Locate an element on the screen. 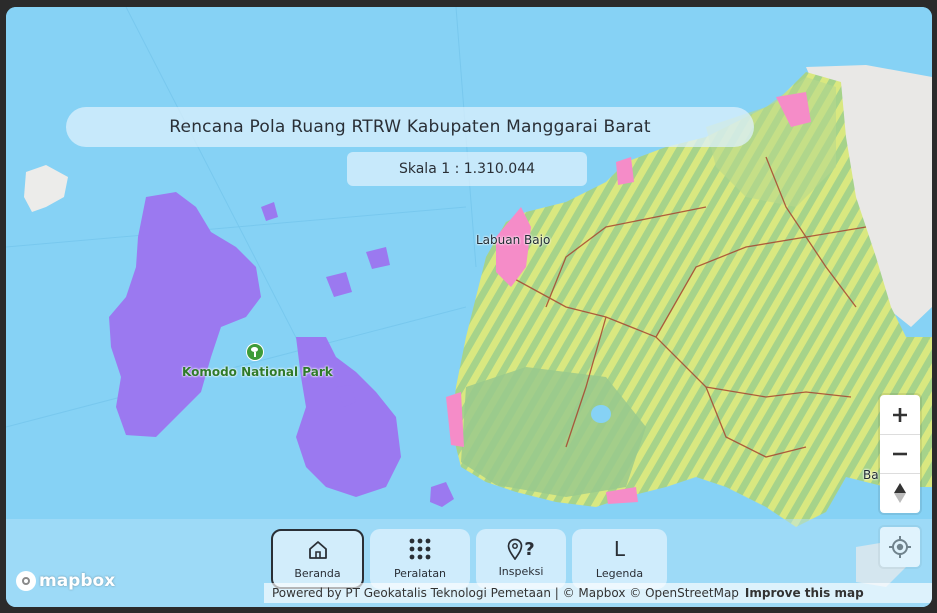 This screenshot has height=613, width=937. home-label: Beranda is located at coordinates (317, 573).